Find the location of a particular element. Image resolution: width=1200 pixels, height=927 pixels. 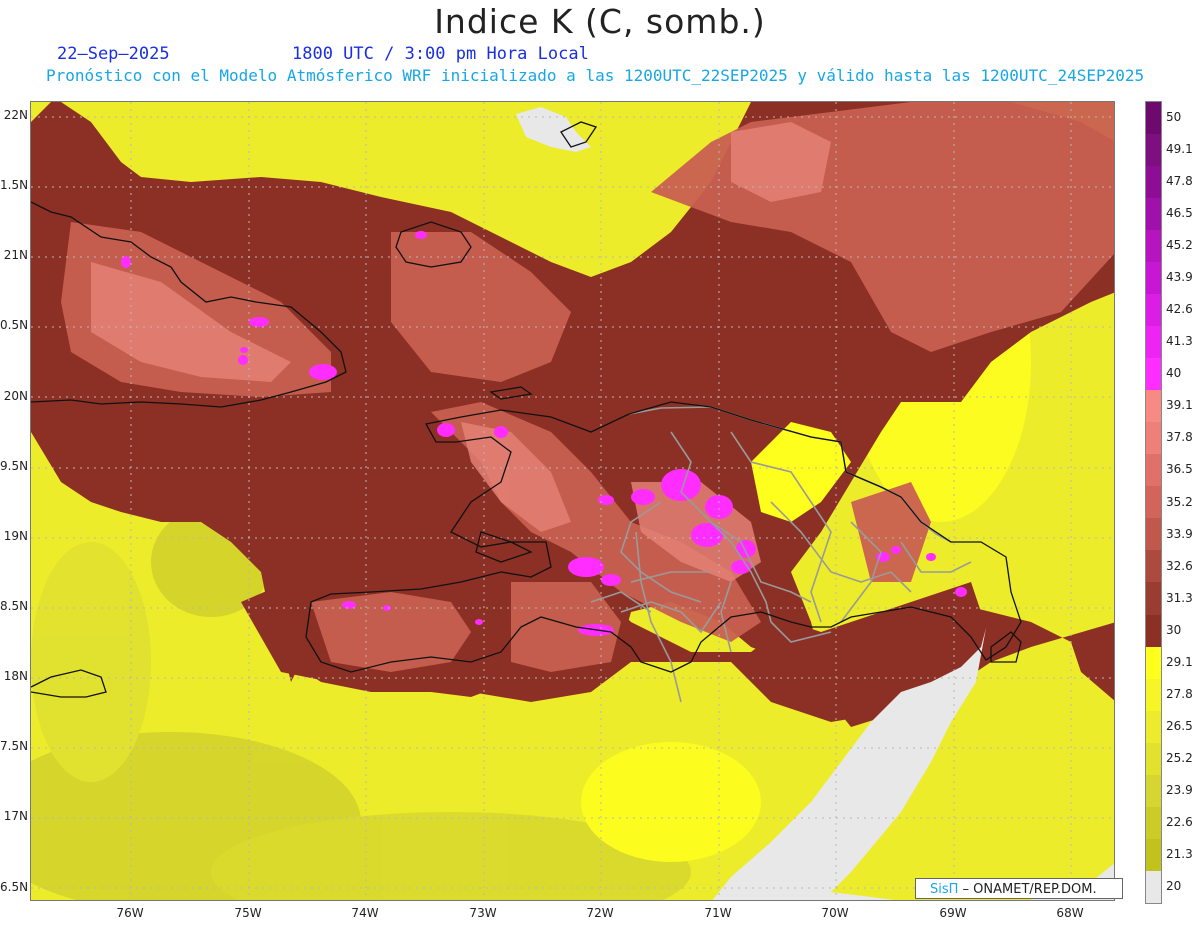

colorbar-label: 43.9 is located at coordinates (1179, 277).